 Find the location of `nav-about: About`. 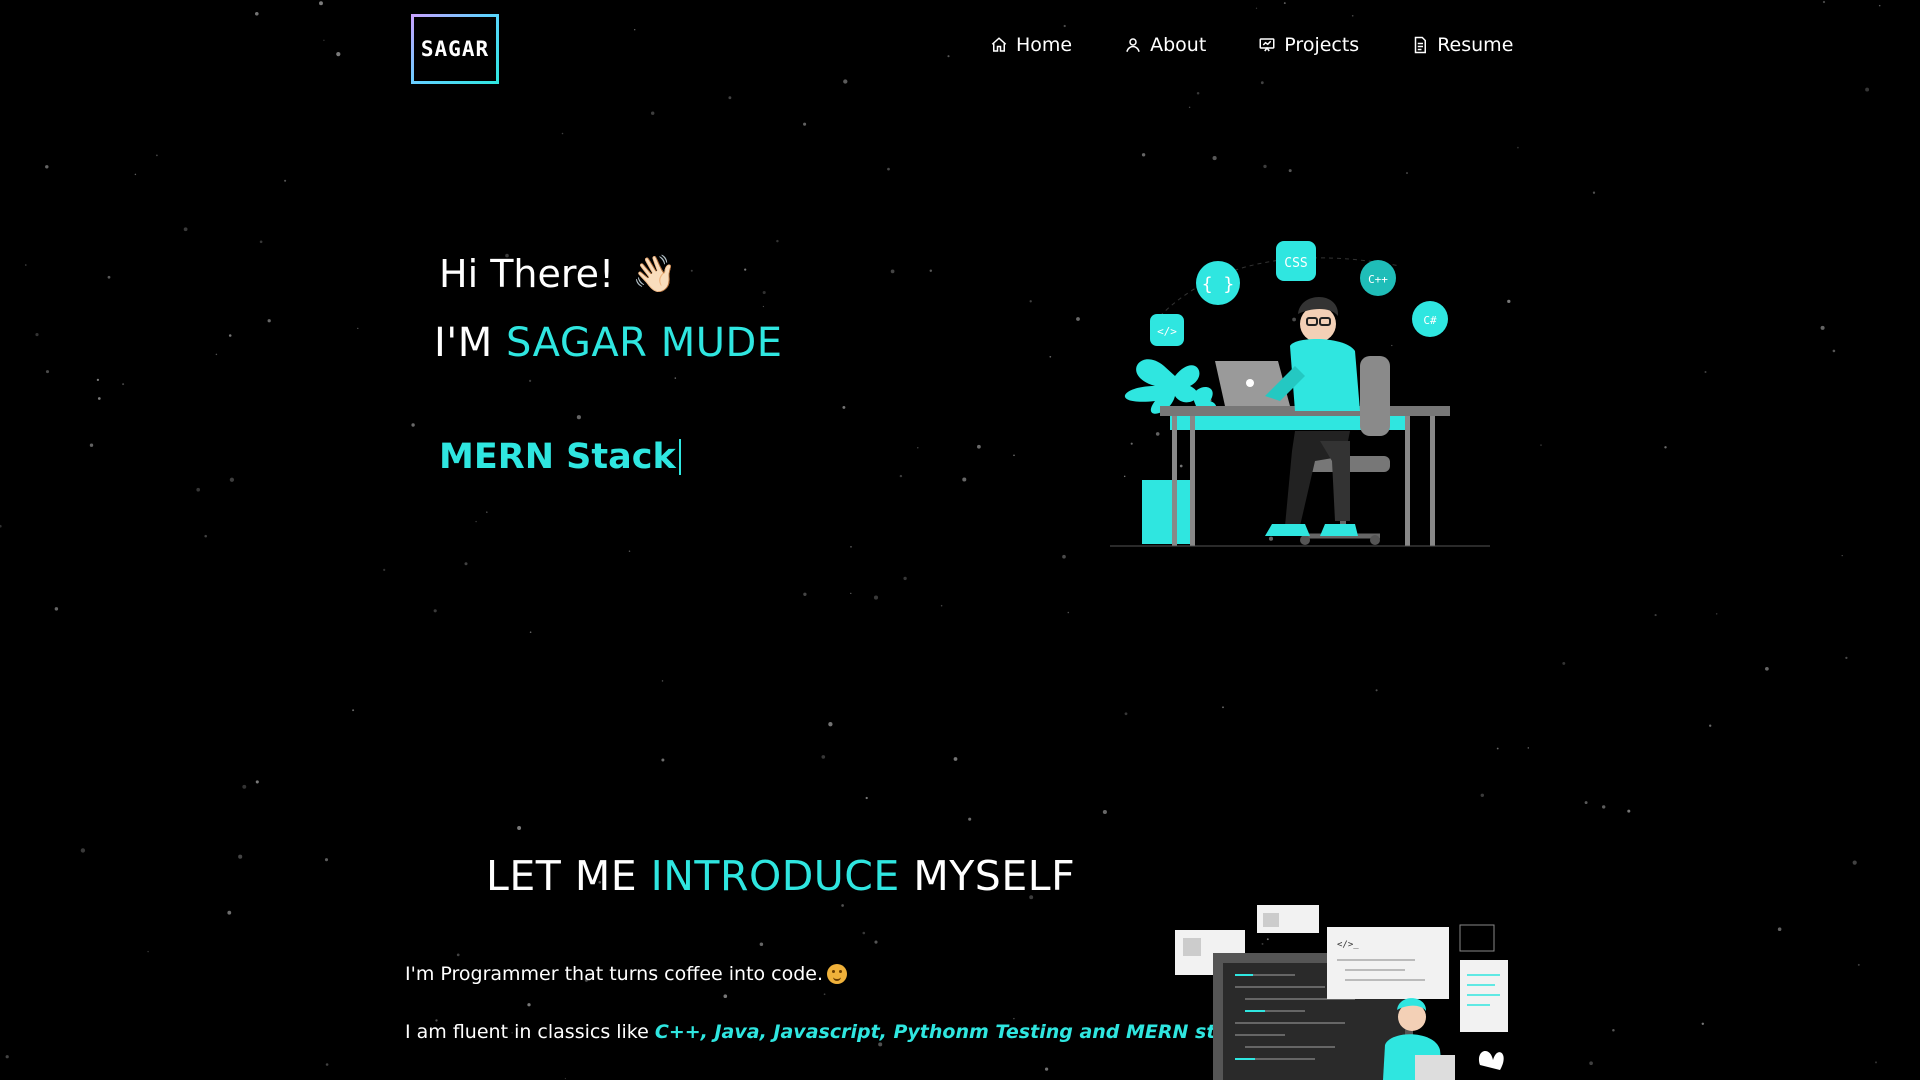

nav-about: About is located at coordinates (1165, 45).